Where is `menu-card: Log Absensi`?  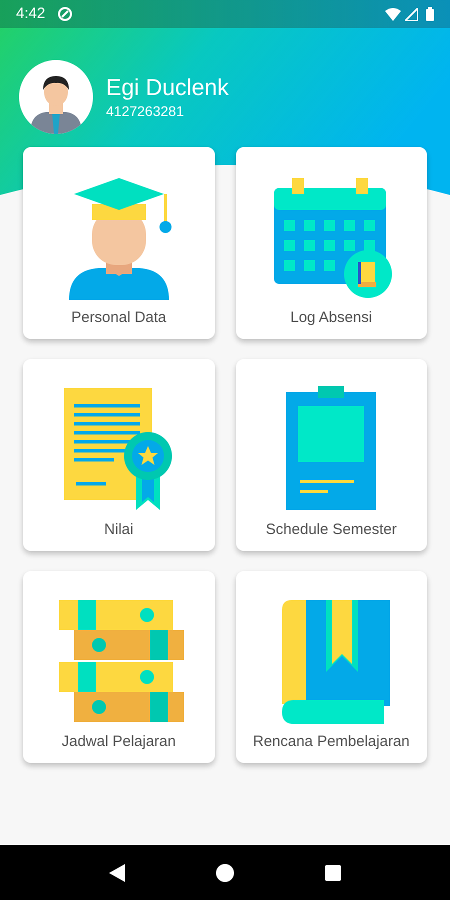
menu-card: Log Absensi is located at coordinates (331, 243).